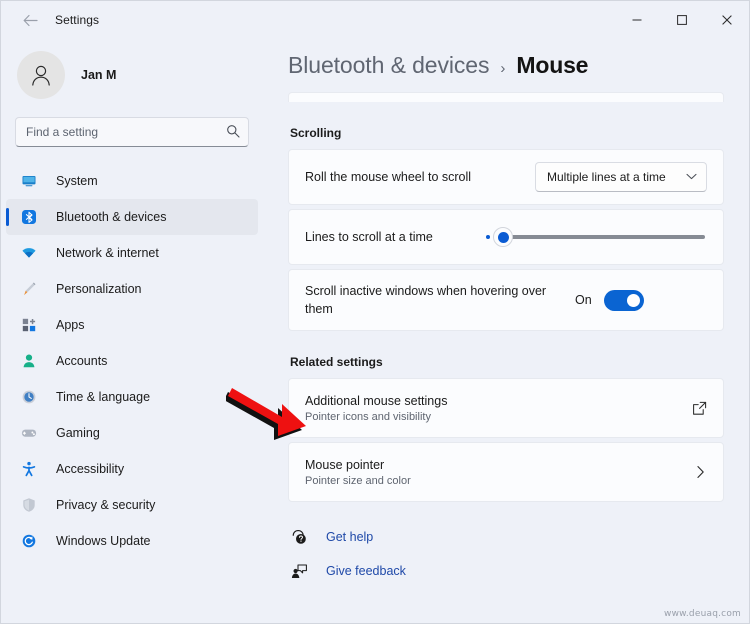  Describe the element at coordinates (368, 416) in the screenshot. I see `related-item-subtitle: Pointer icons and visibility` at that location.